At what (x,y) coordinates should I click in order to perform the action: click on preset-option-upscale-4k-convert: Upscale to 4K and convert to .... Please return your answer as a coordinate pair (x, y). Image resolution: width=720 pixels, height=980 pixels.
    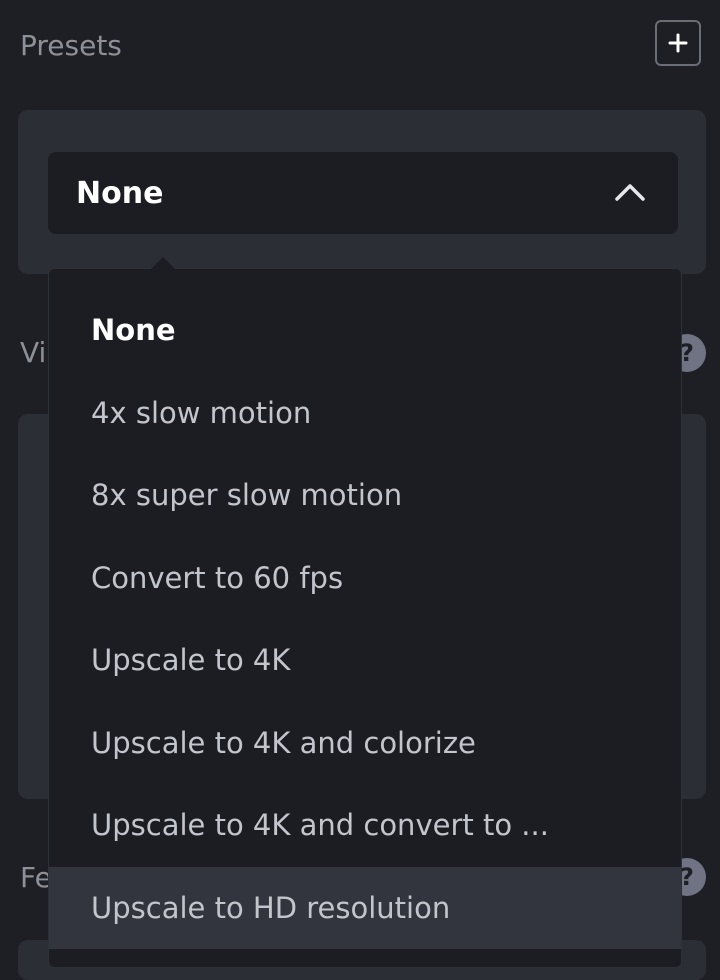
    Looking at the image, I should click on (365, 825).